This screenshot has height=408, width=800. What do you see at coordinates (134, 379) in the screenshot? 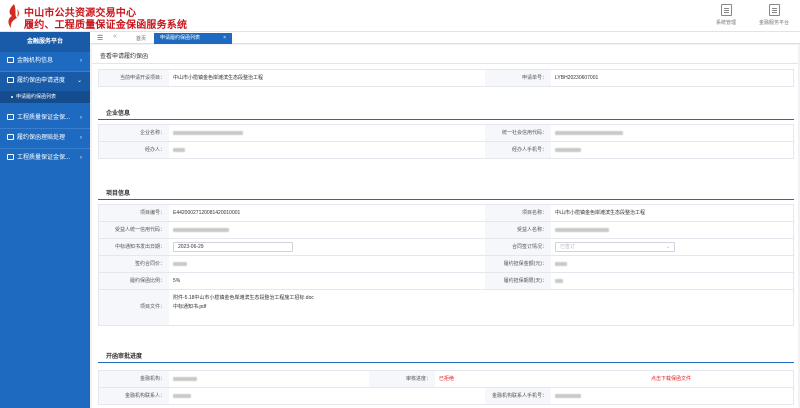
I see `bank-label: 金融机构：` at bounding box center [134, 379].